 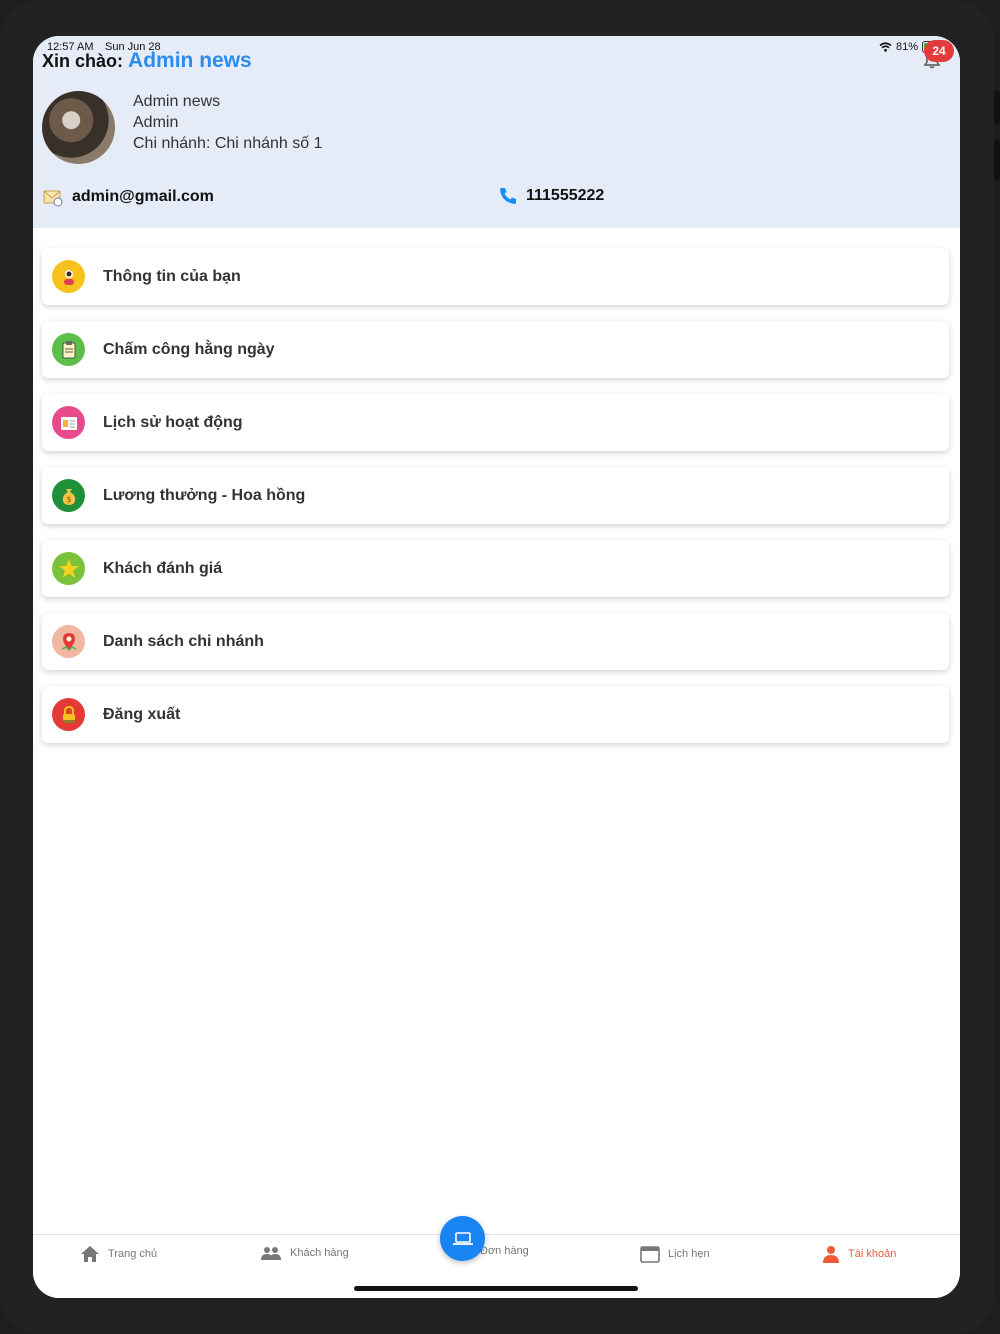 What do you see at coordinates (143, 196) in the screenshot?
I see `email-text: admin@gmail.com` at bounding box center [143, 196].